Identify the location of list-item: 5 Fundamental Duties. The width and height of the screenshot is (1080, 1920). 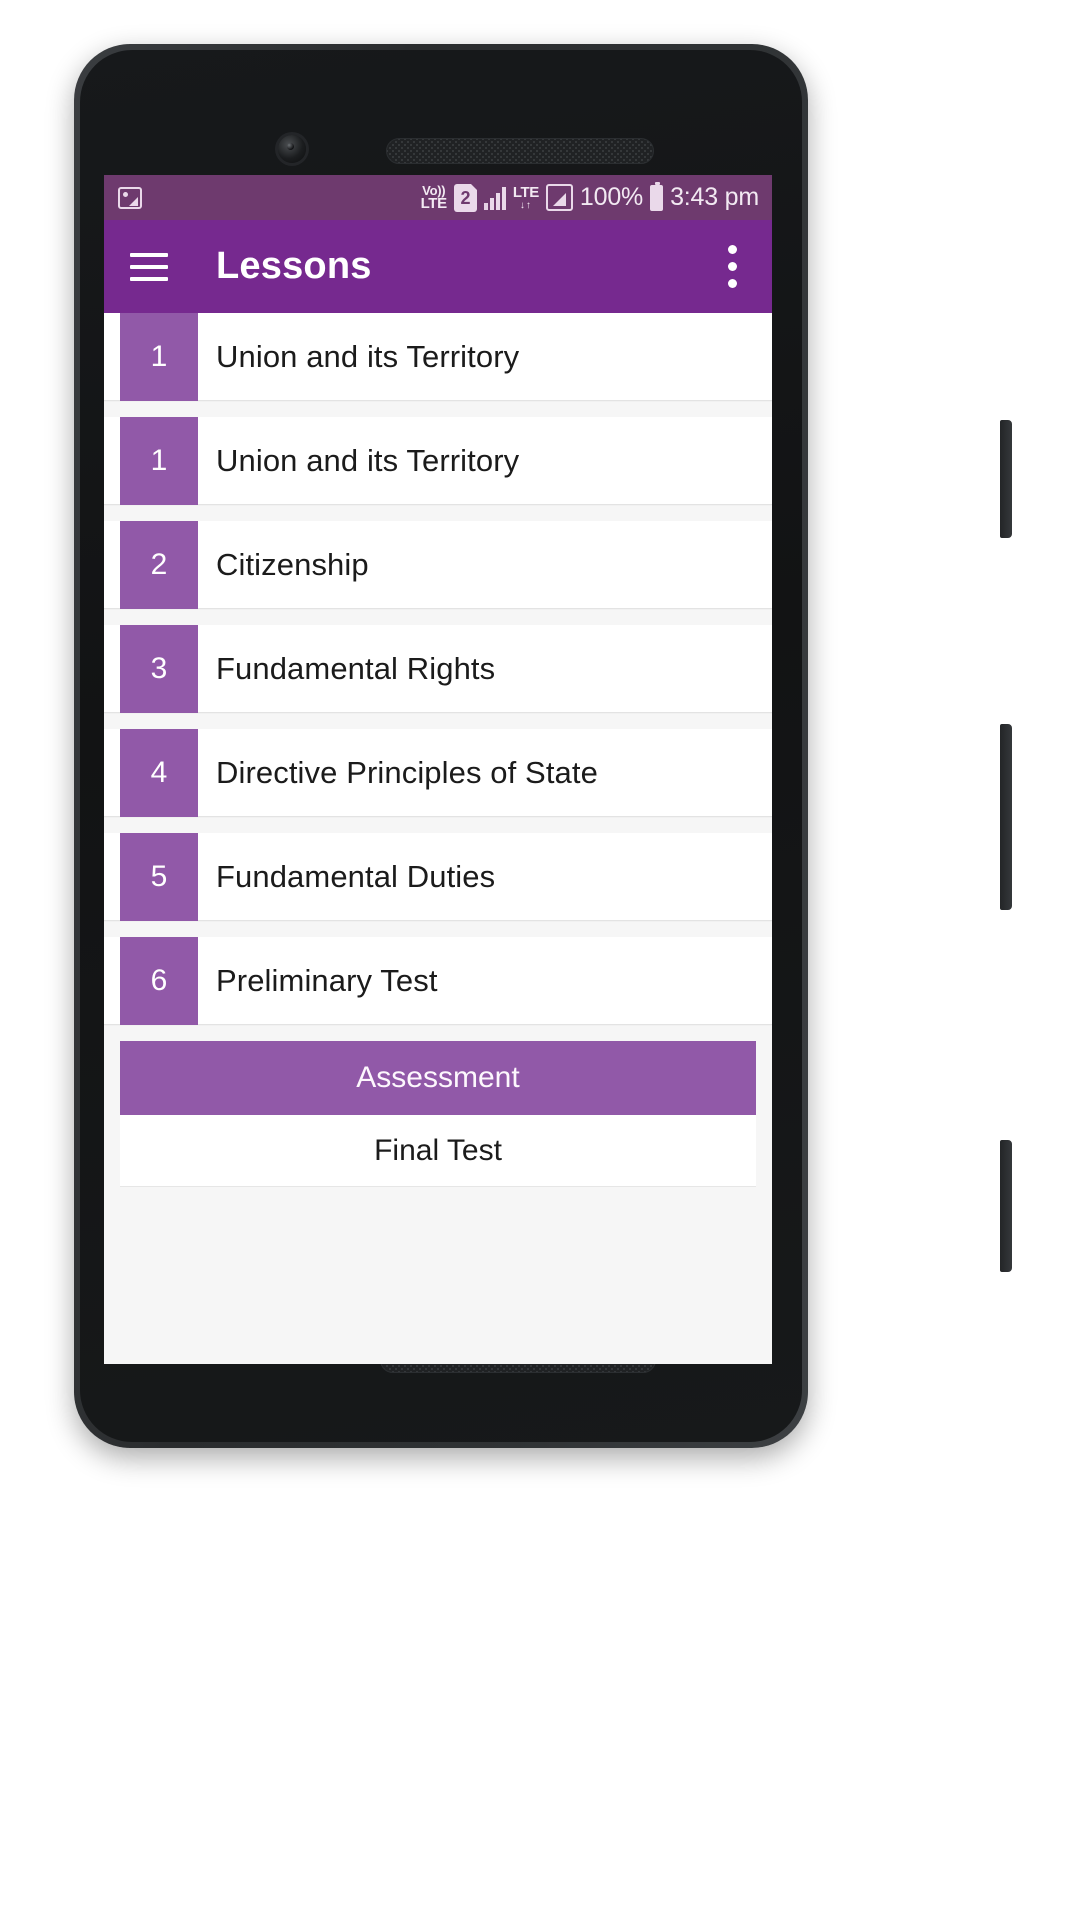
(438, 876).